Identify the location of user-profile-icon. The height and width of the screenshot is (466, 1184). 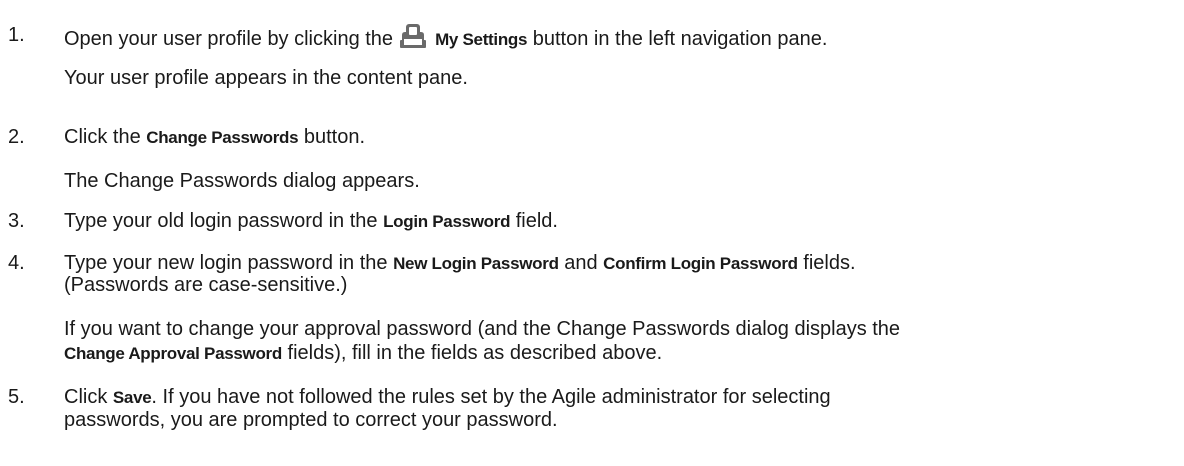
(413, 36).